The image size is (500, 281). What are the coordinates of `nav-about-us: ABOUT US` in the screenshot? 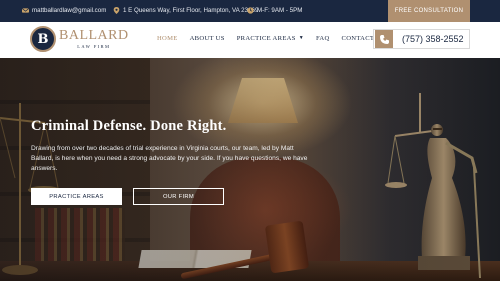 It's located at (207, 38).